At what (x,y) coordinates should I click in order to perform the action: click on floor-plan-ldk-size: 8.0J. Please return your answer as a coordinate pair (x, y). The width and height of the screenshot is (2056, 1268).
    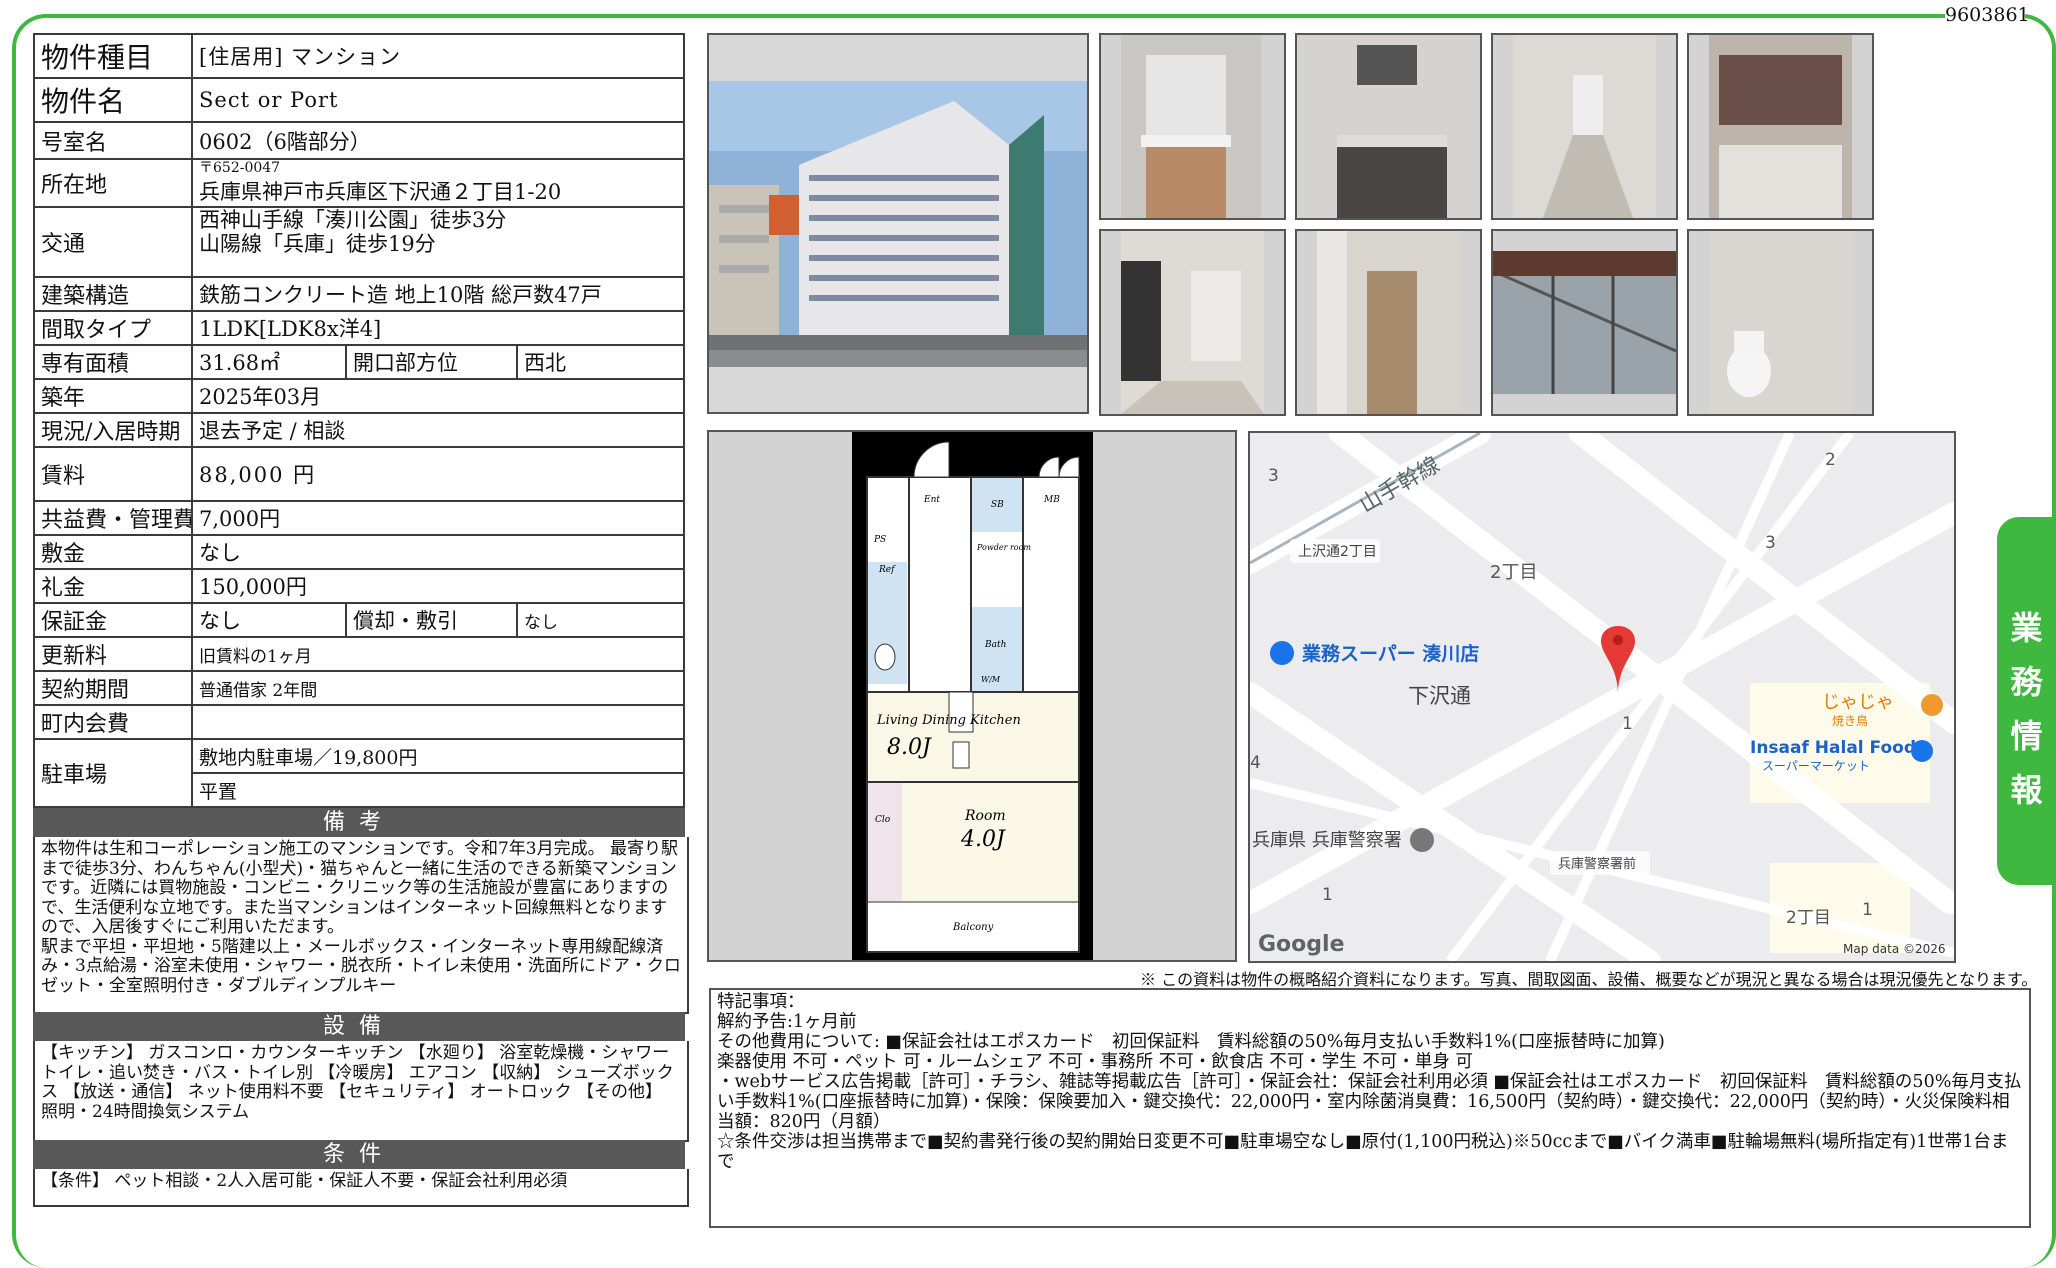
    Looking at the image, I should click on (909, 747).